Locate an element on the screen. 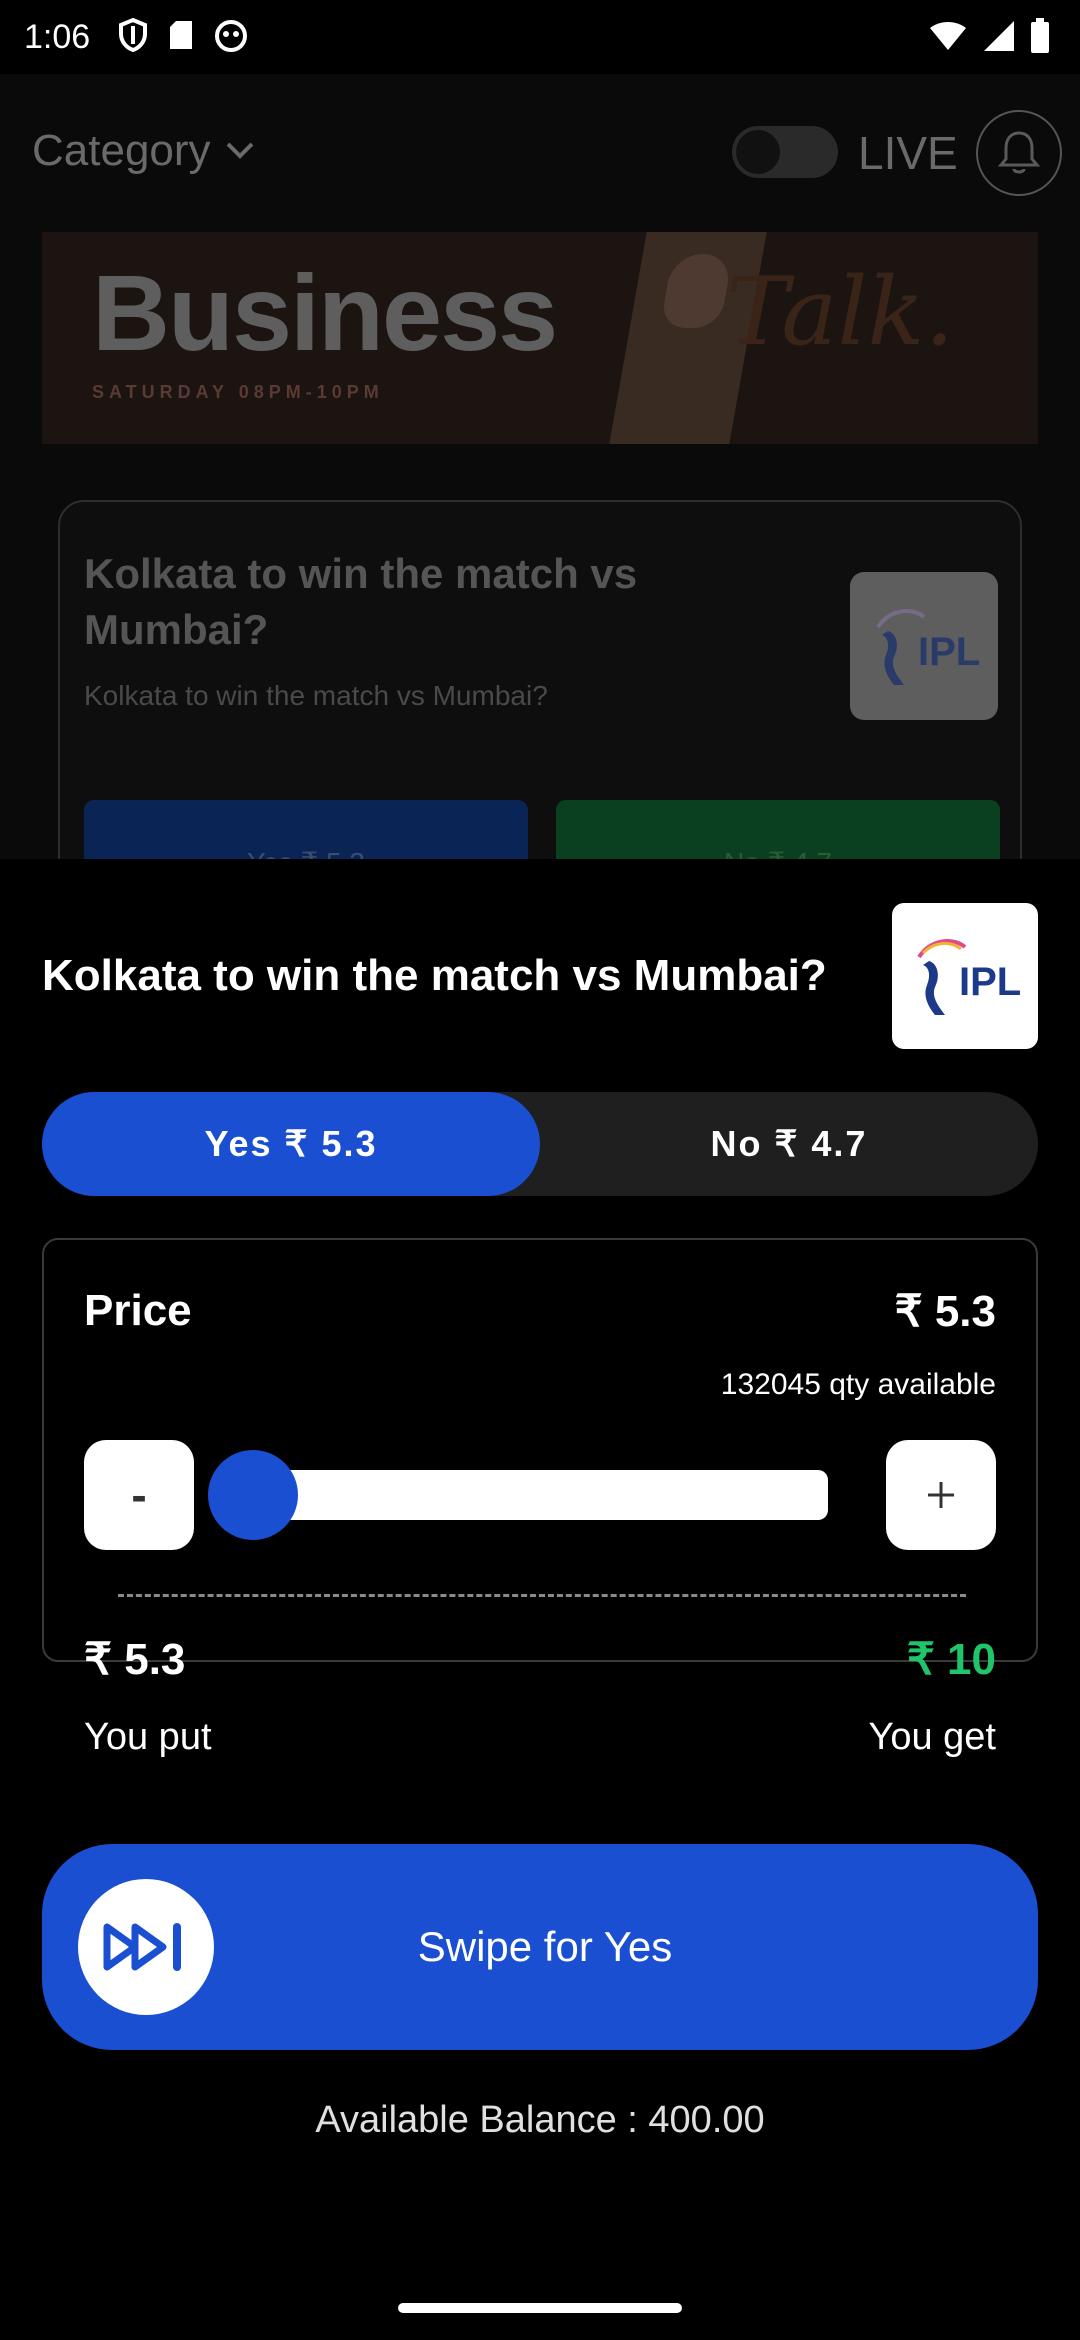 Image resolution: width=1080 pixels, height=2340 pixels. wifi-icon is located at coordinates (948, 36).